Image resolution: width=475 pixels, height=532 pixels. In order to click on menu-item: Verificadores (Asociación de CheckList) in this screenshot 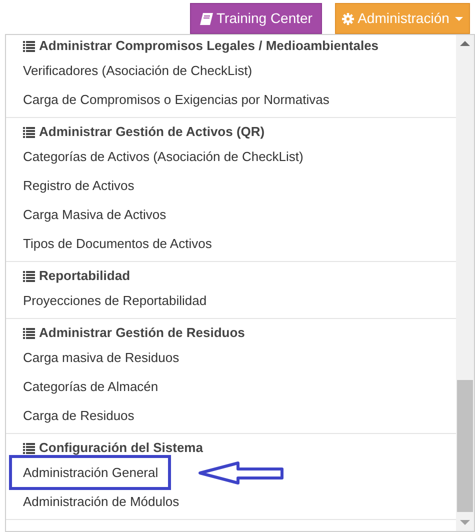, I will do `click(137, 70)`.